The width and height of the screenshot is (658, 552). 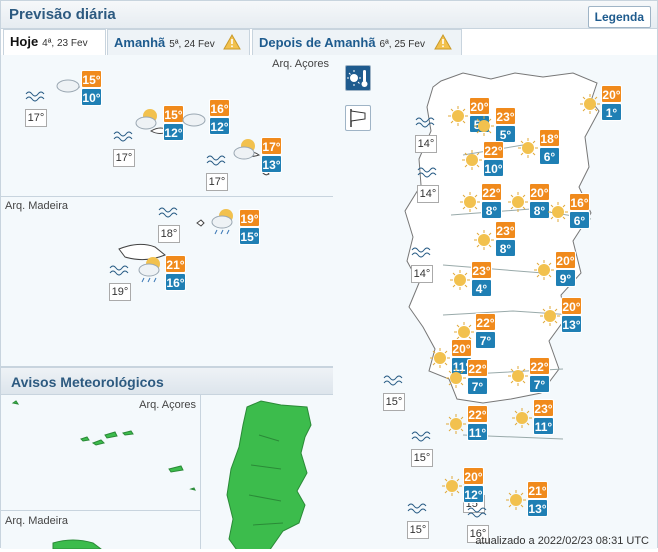 What do you see at coordinates (565, 278) in the screenshot?
I see `temp-min: 9°` at bounding box center [565, 278].